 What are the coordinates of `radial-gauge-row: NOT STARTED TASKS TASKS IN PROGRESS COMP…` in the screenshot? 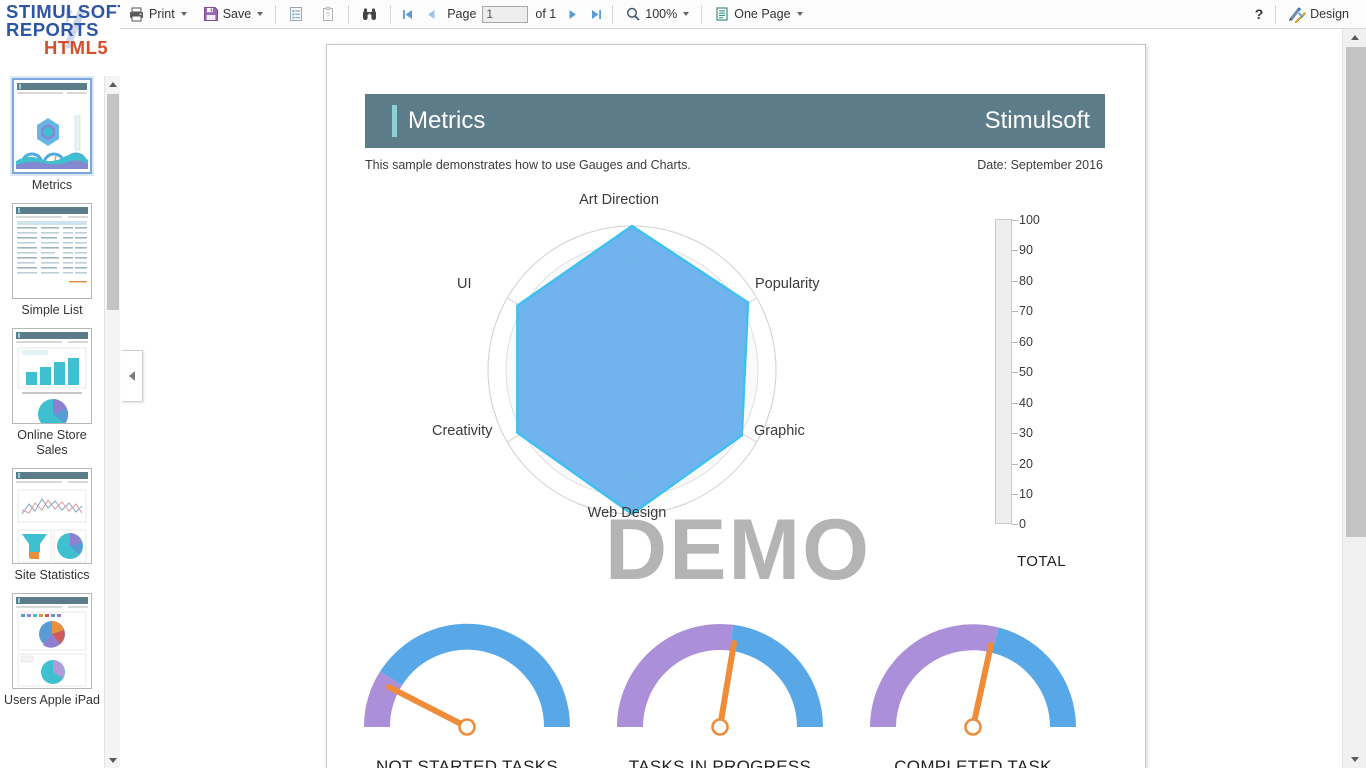 It's located at (736, 686).